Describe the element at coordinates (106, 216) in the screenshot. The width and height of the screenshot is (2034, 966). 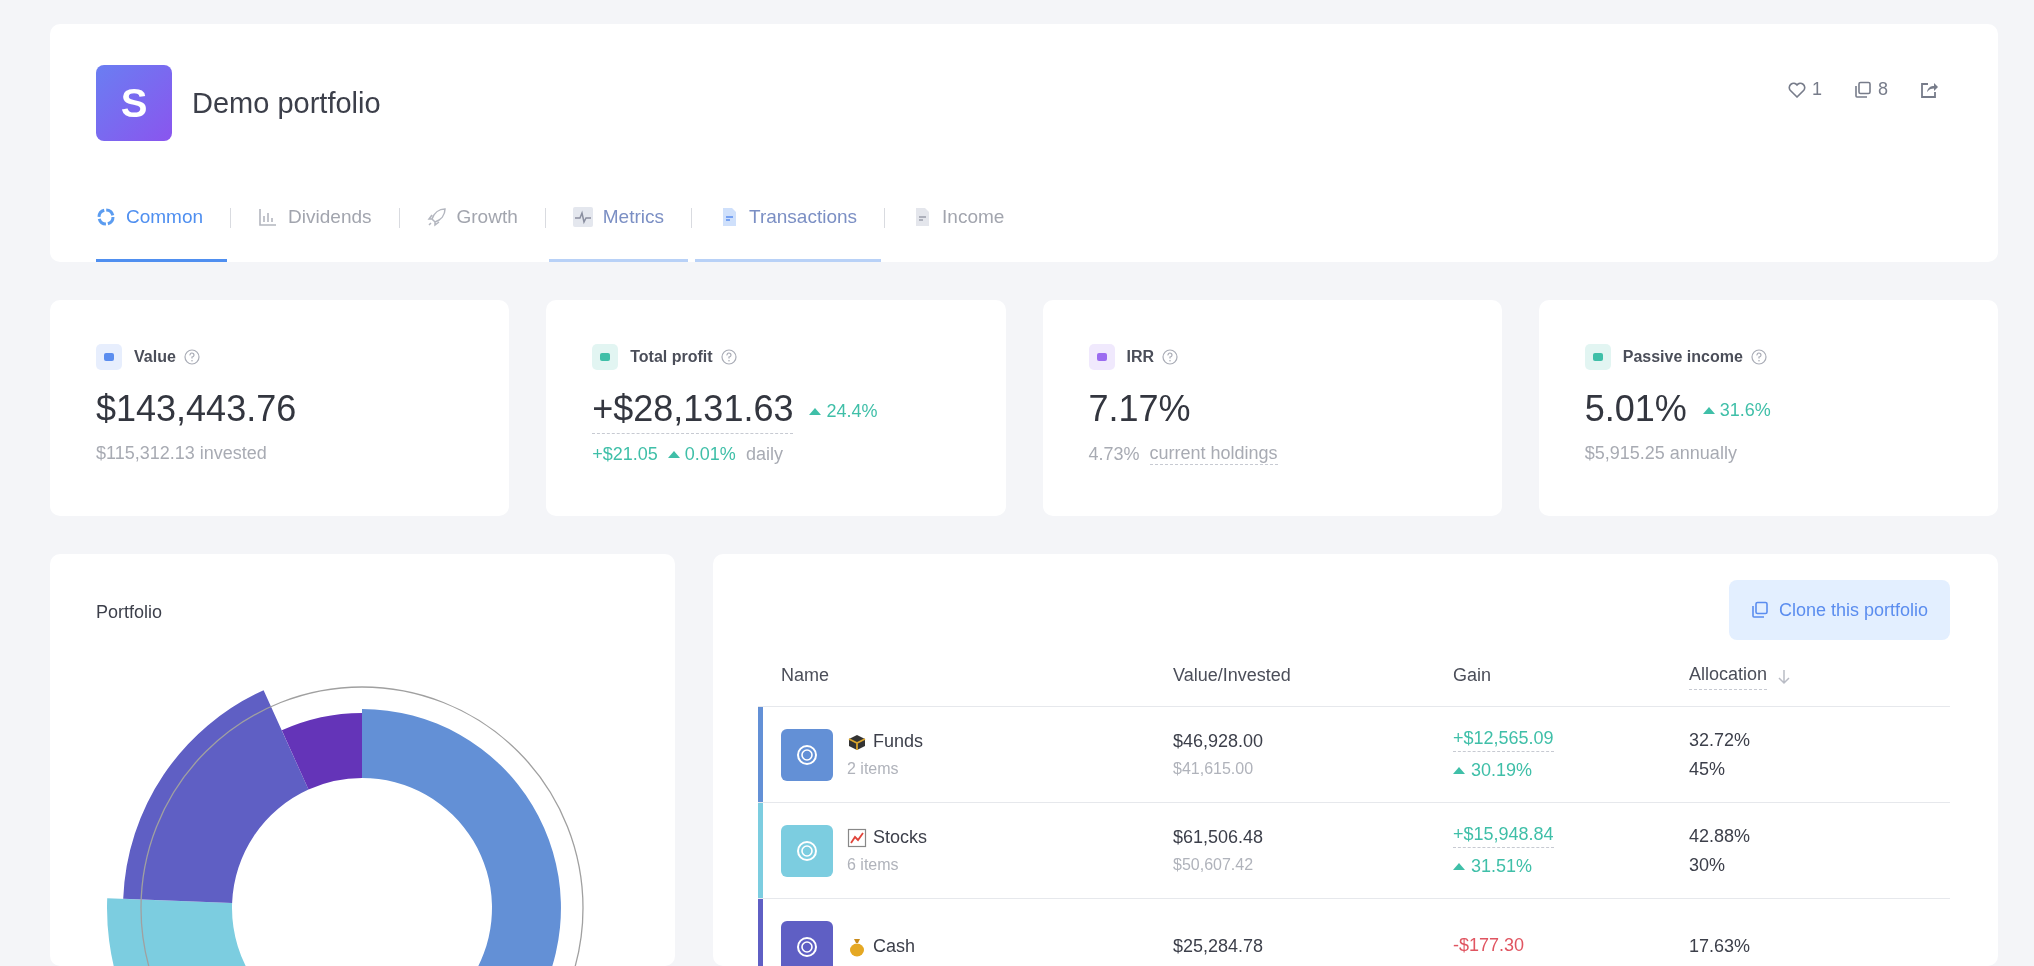
I see `donut-icon` at that location.